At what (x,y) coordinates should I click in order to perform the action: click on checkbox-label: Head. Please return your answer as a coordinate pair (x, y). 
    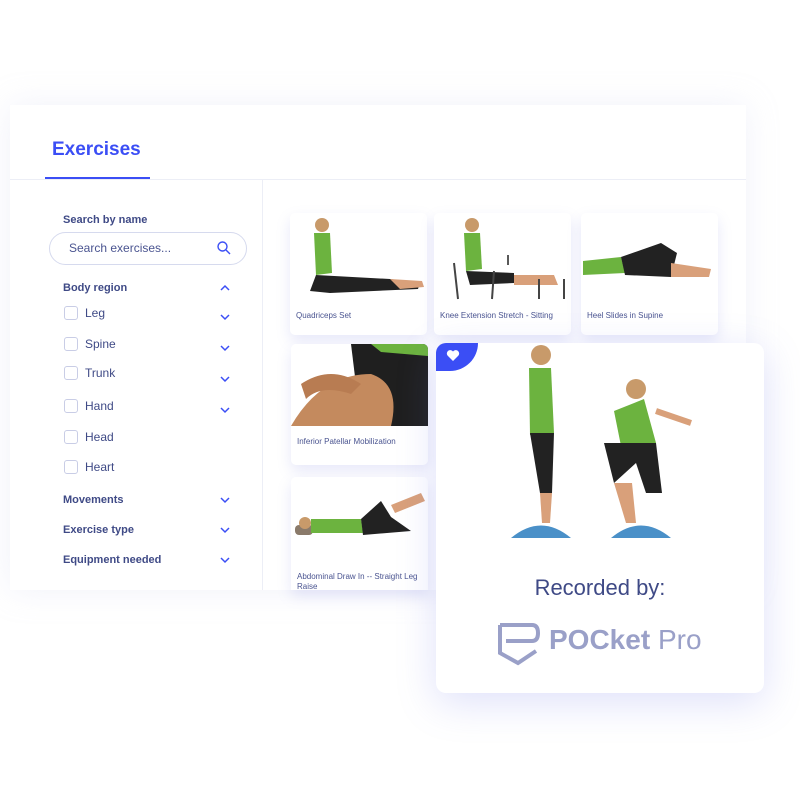
    Looking at the image, I should click on (99, 437).